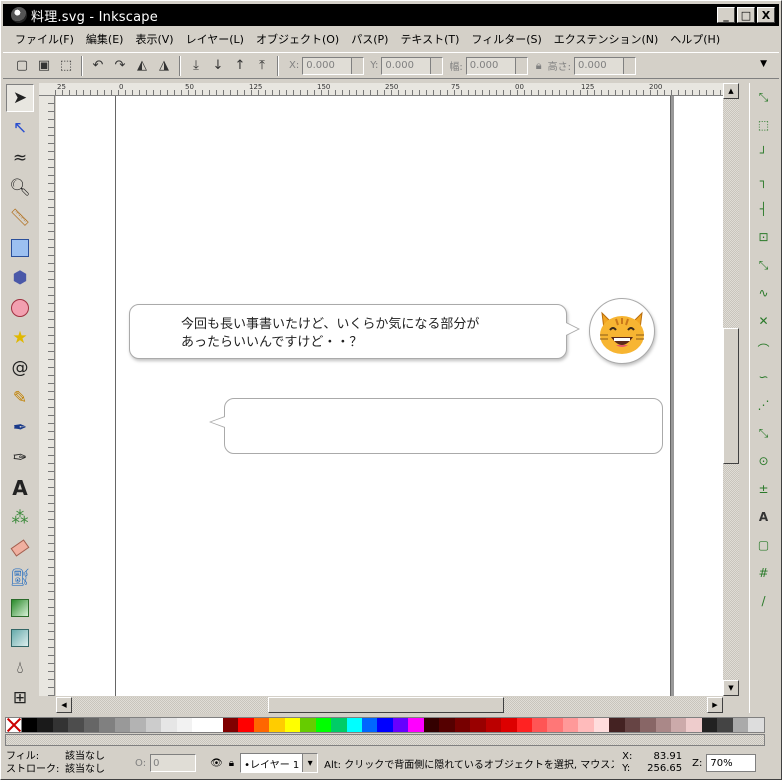 The height and width of the screenshot is (780, 782). What do you see at coordinates (764, 237) in the screenshot?
I see `snap-bbox-centers-icon: ⊡` at bounding box center [764, 237].